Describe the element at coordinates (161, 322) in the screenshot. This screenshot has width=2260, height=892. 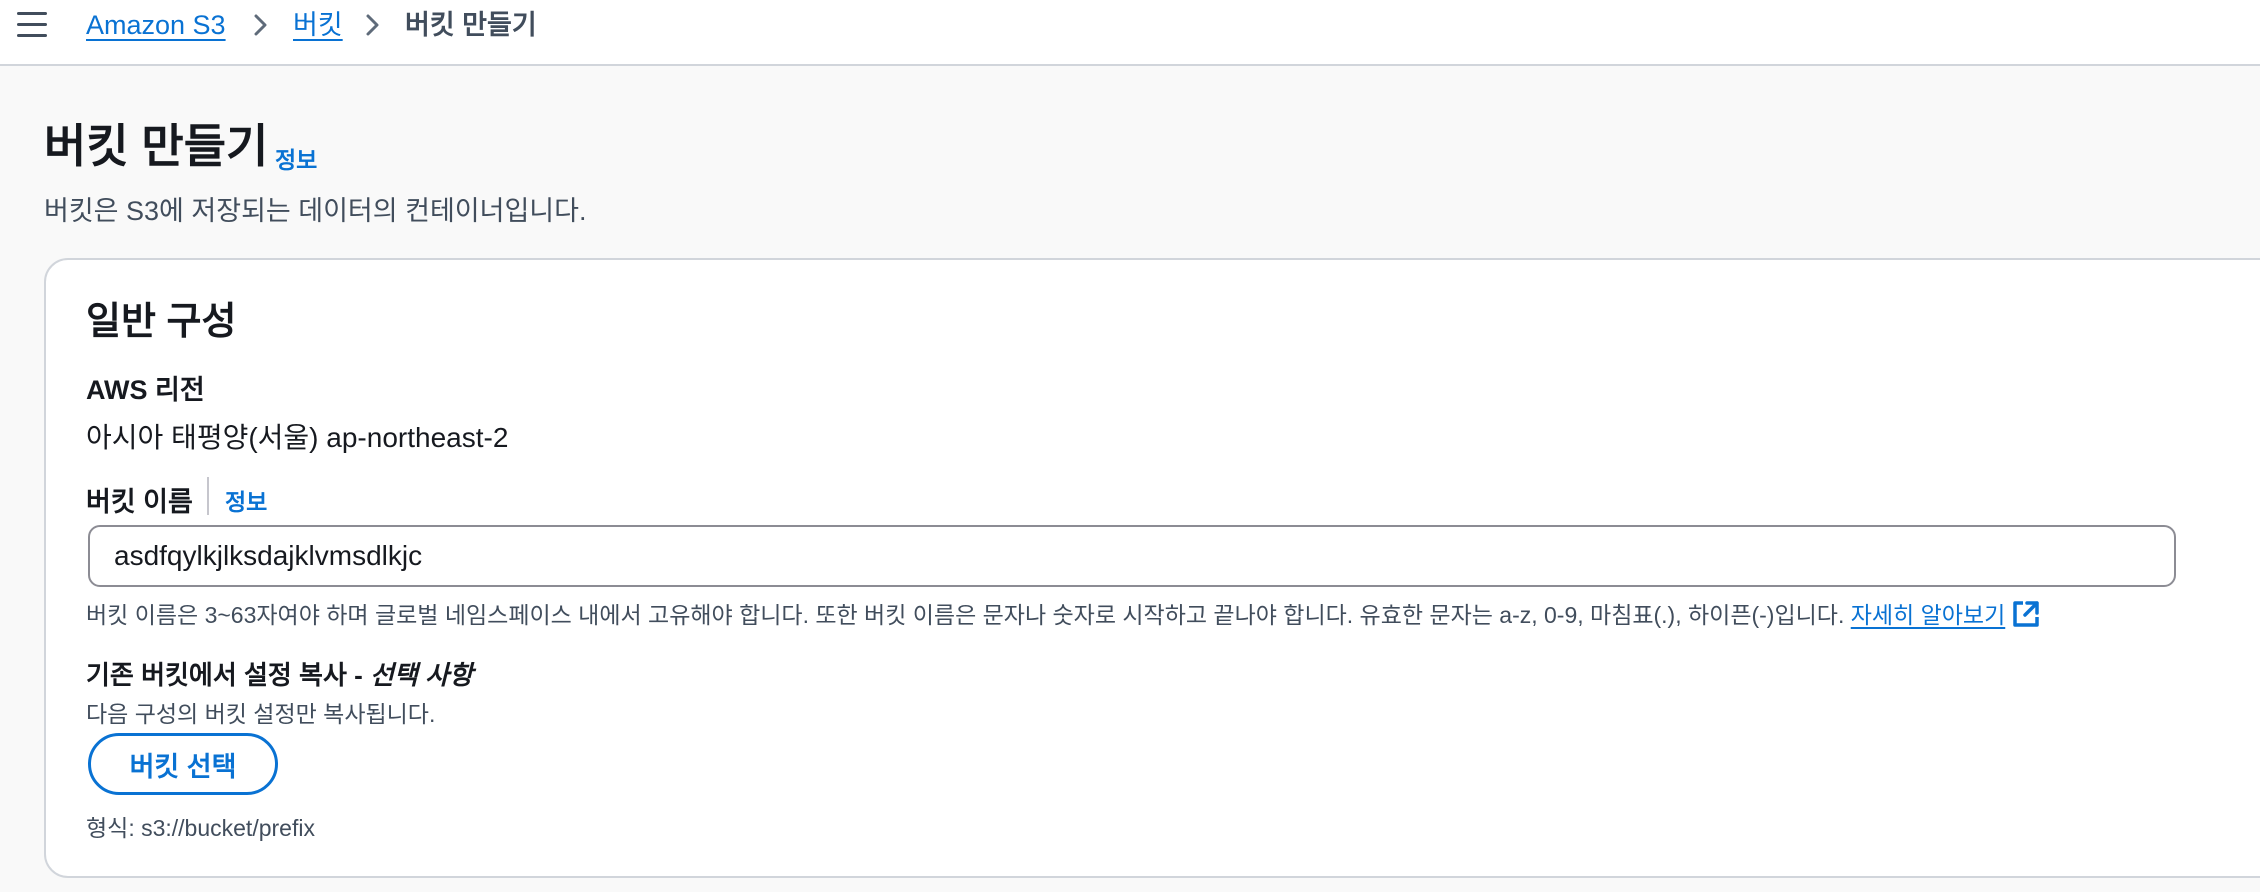
I see `panel-title: 일반 구성` at that location.